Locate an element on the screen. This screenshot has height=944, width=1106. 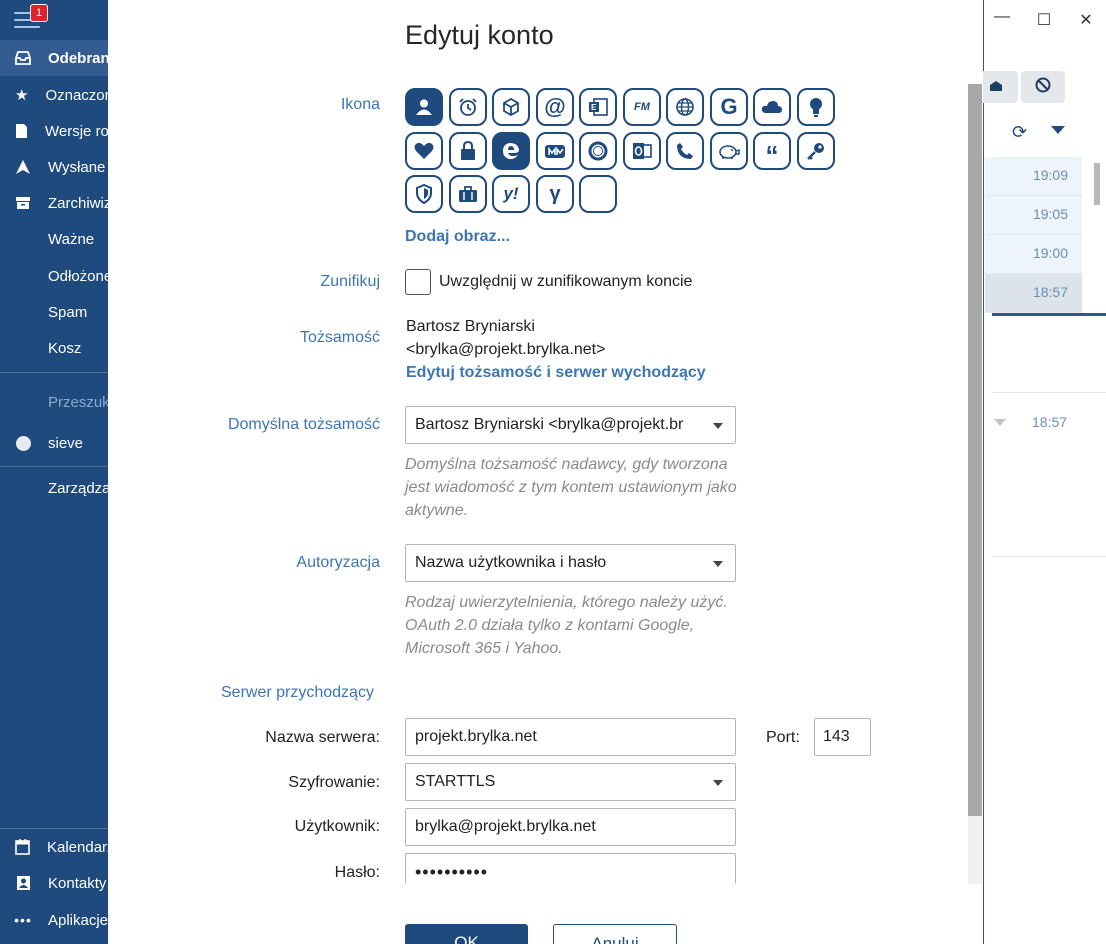
dialog-title: Edytuj konto is located at coordinates (479, 35).